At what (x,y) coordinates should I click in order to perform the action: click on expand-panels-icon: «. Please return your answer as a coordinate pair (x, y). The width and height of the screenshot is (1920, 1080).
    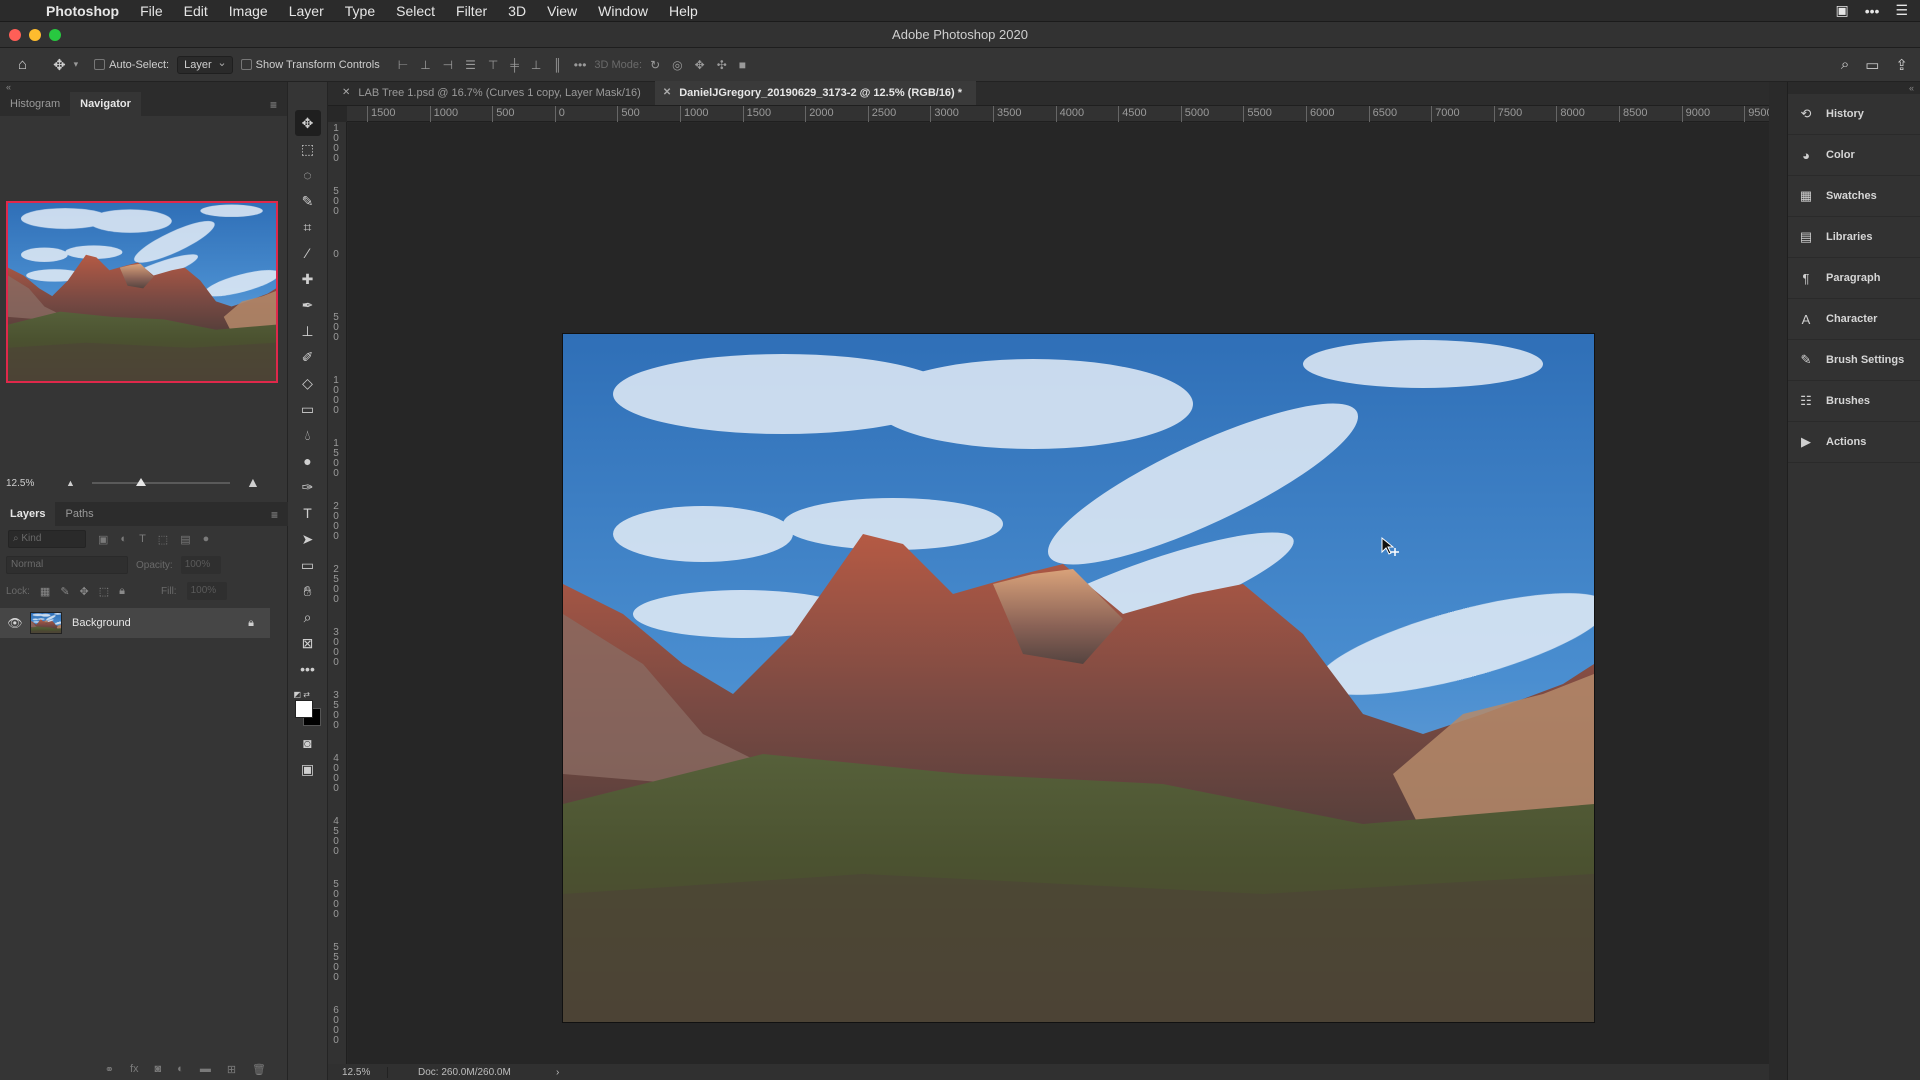
    Looking at the image, I should click on (1854, 88).